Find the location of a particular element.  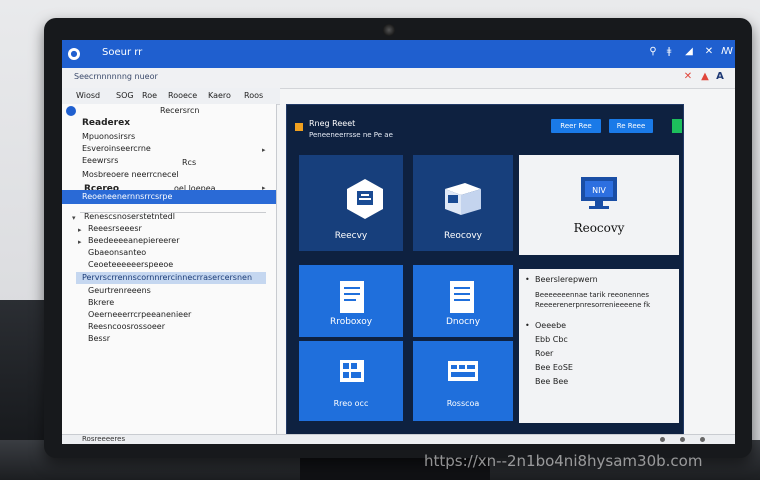

tile-recovery-monitor: NIV Reocovy is located at coordinates (599, 205).